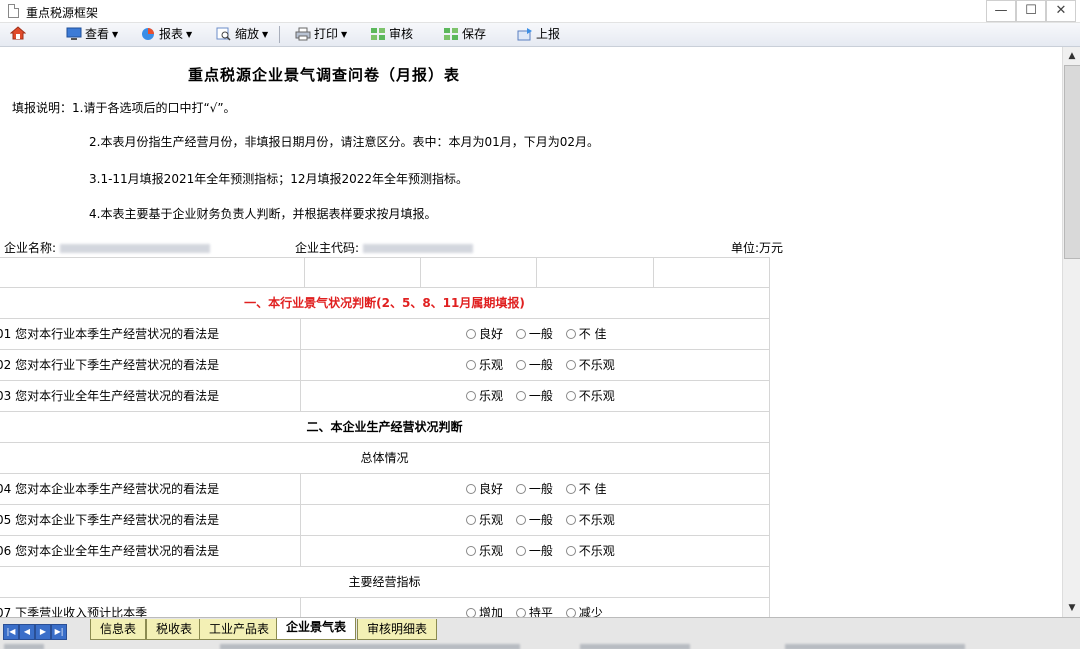  I want to click on company-name: 企业名称:, so click(107, 247).